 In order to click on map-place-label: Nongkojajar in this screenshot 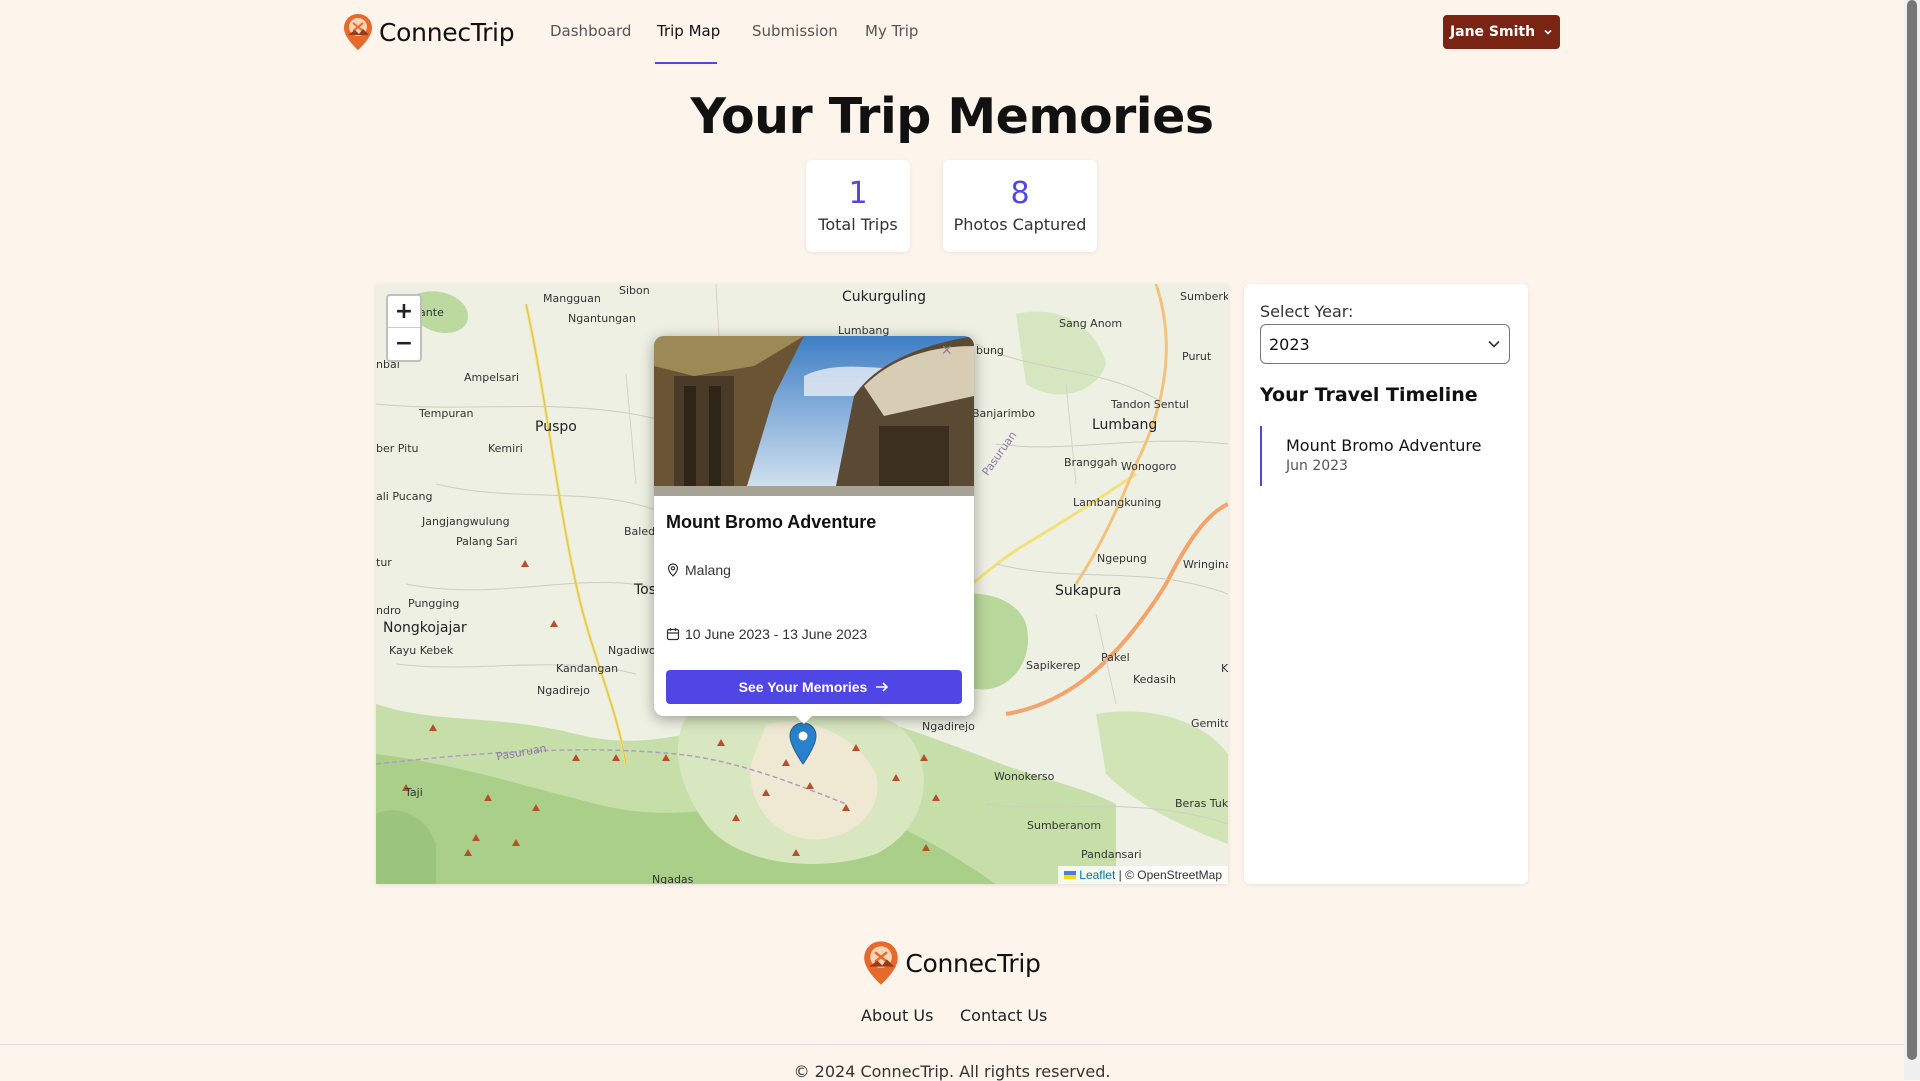, I will do `click(425, 628)`.